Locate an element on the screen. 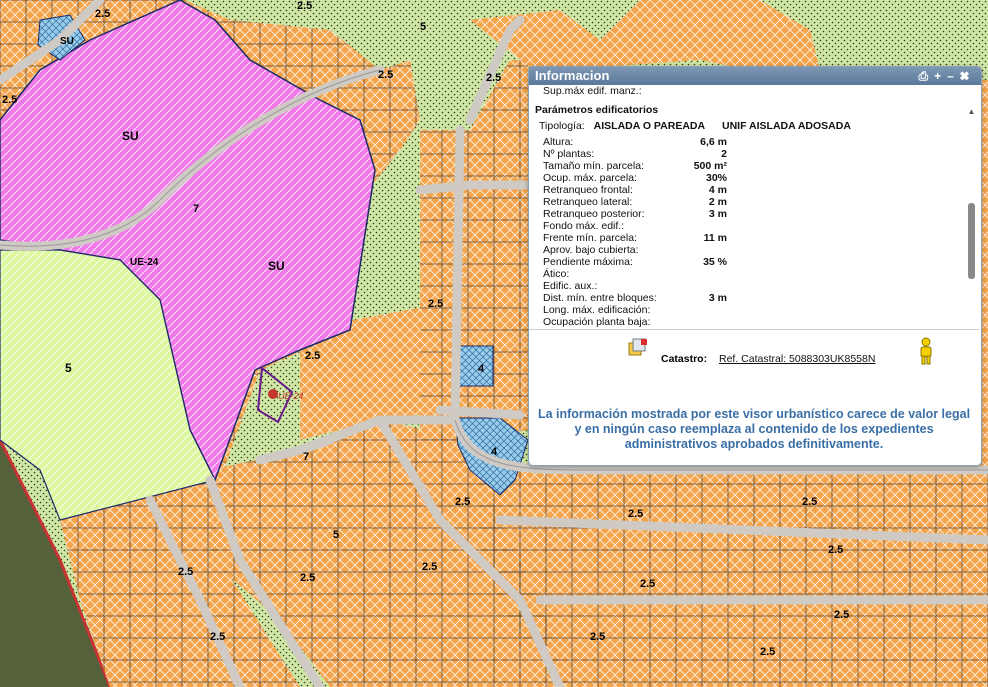 The height and width of the screenshot is (687, 988). param-value: 6,6 m is located at coordinates (713, 142).